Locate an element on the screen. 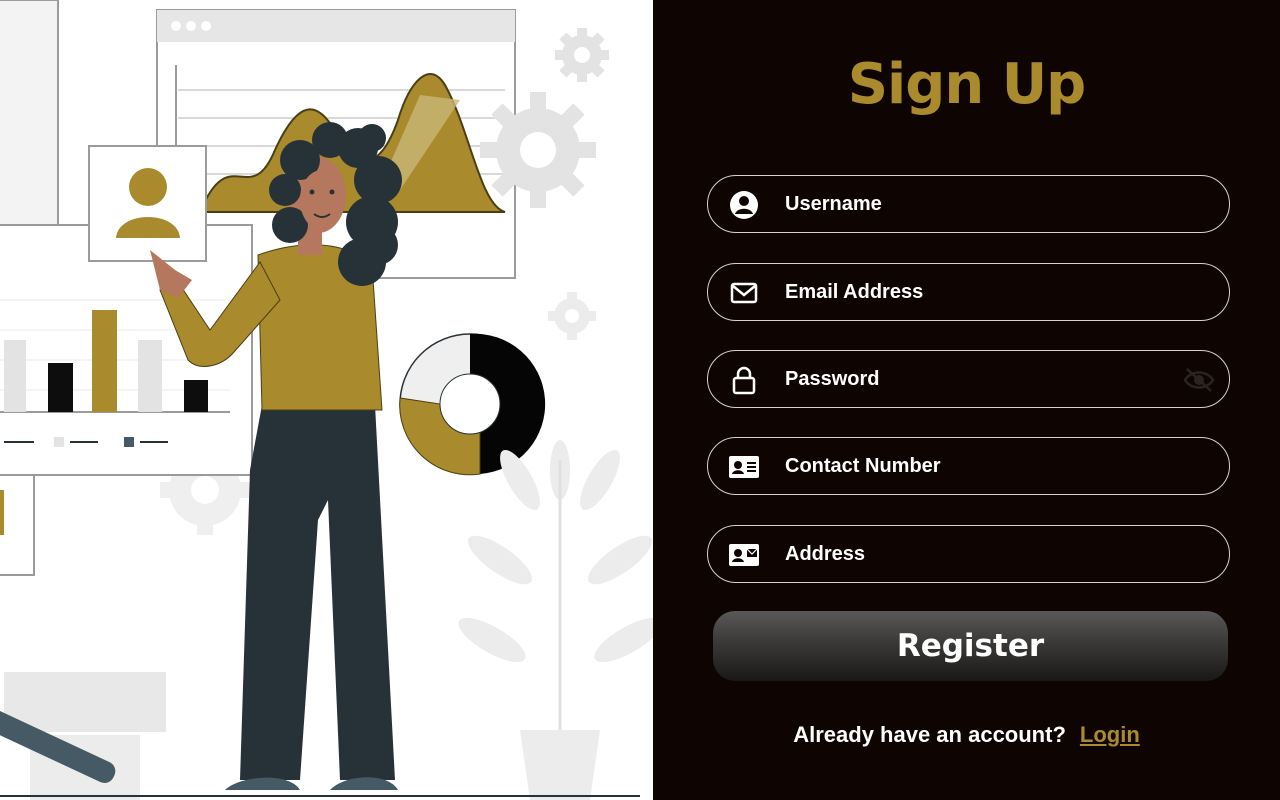 The height and width of the screenshot is (800, 1280). username-field: Username is located at coordinates (968, 204).